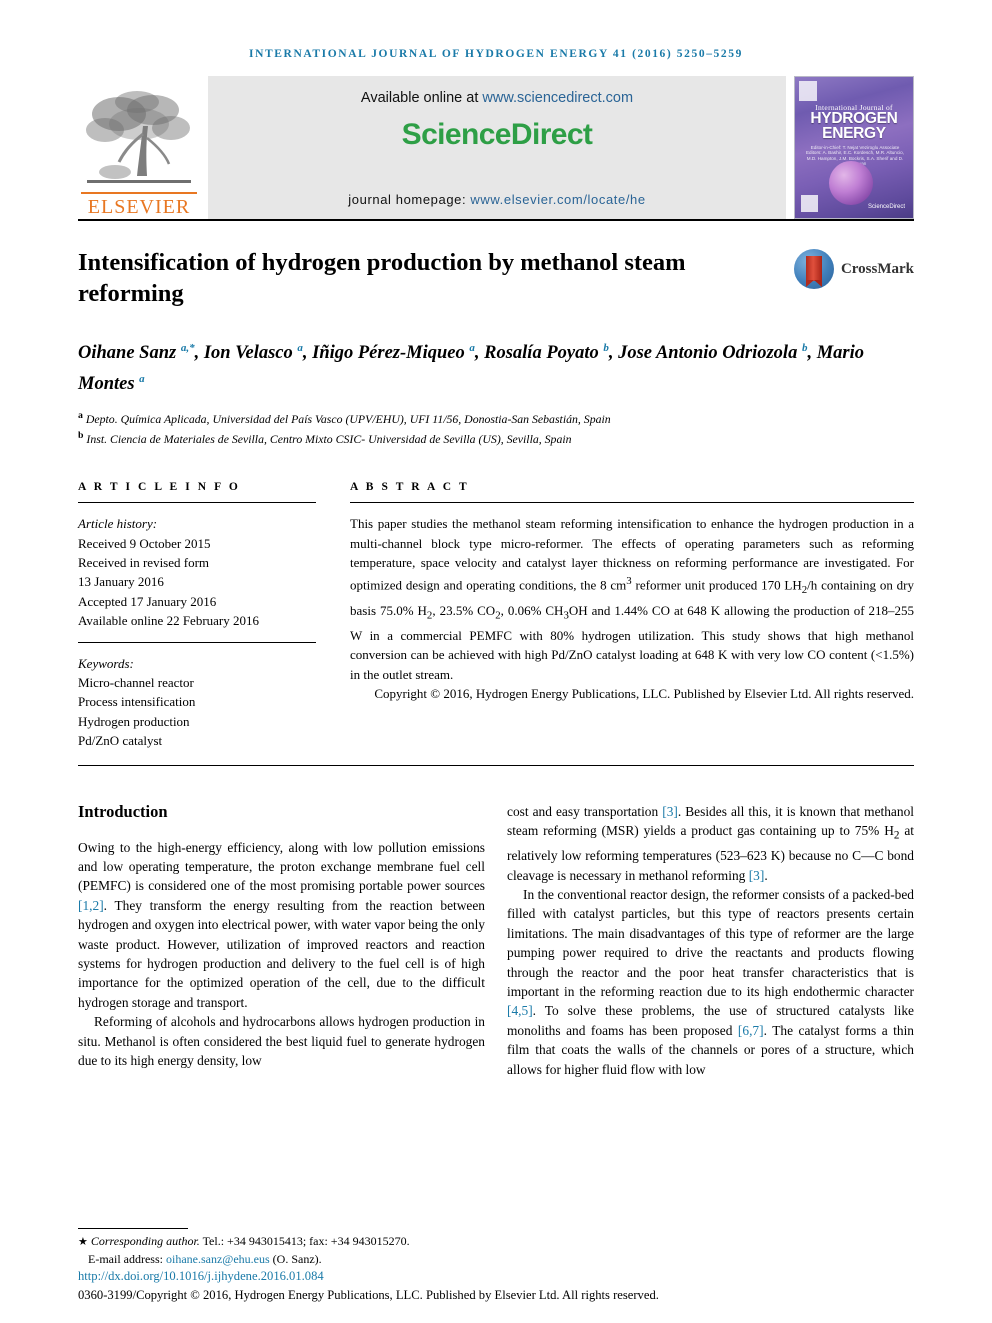  Describe the element at coordinates (197, 642) in the screenshot. I see `keywords-divider` at that location.